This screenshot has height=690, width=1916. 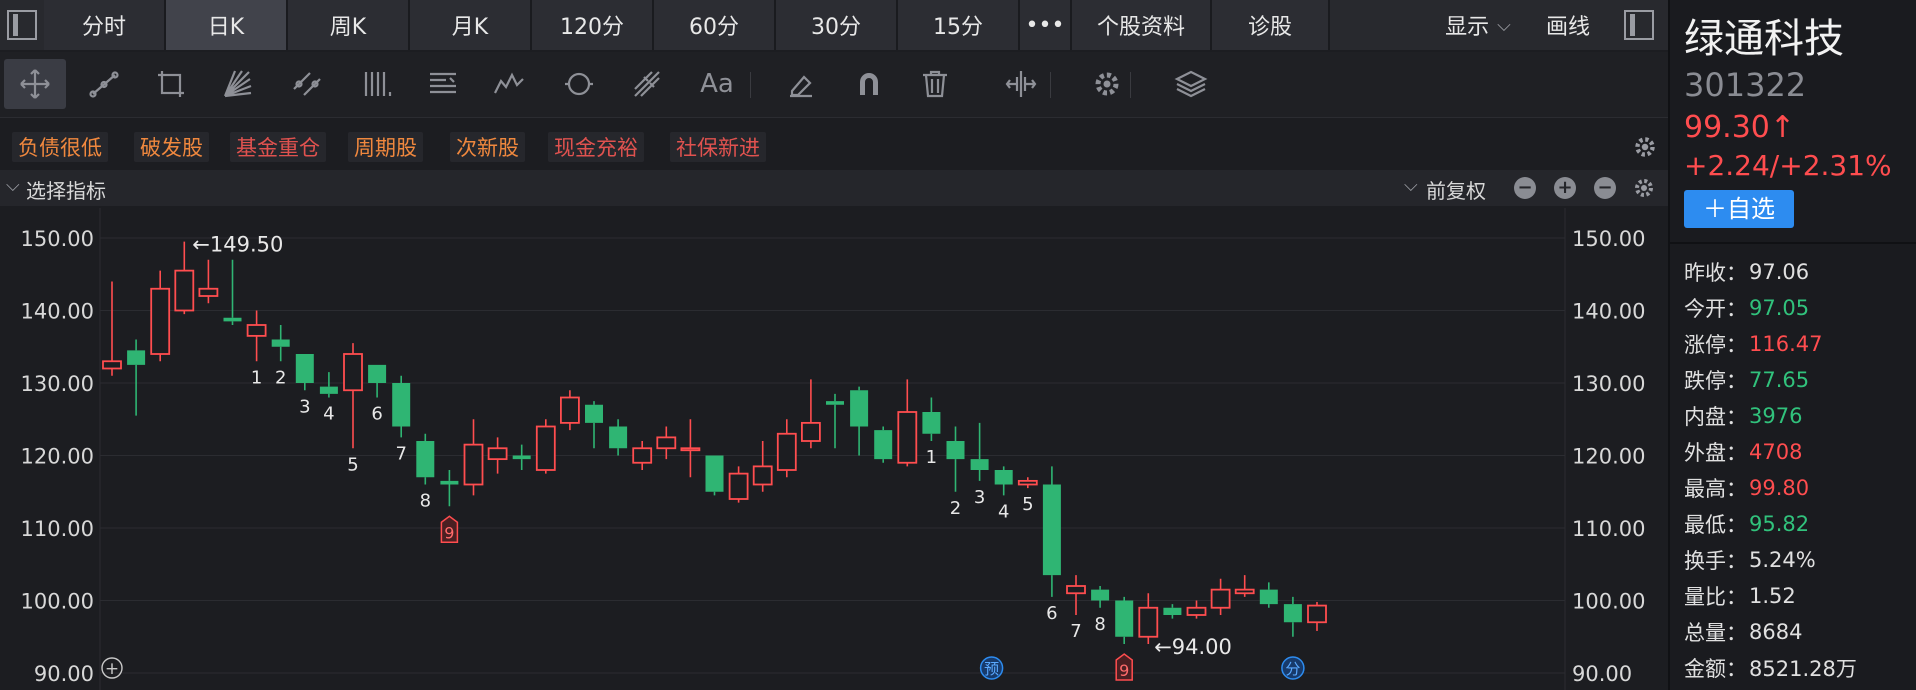 I want to click on tab-8: 15分, so click(x=959, y=25).